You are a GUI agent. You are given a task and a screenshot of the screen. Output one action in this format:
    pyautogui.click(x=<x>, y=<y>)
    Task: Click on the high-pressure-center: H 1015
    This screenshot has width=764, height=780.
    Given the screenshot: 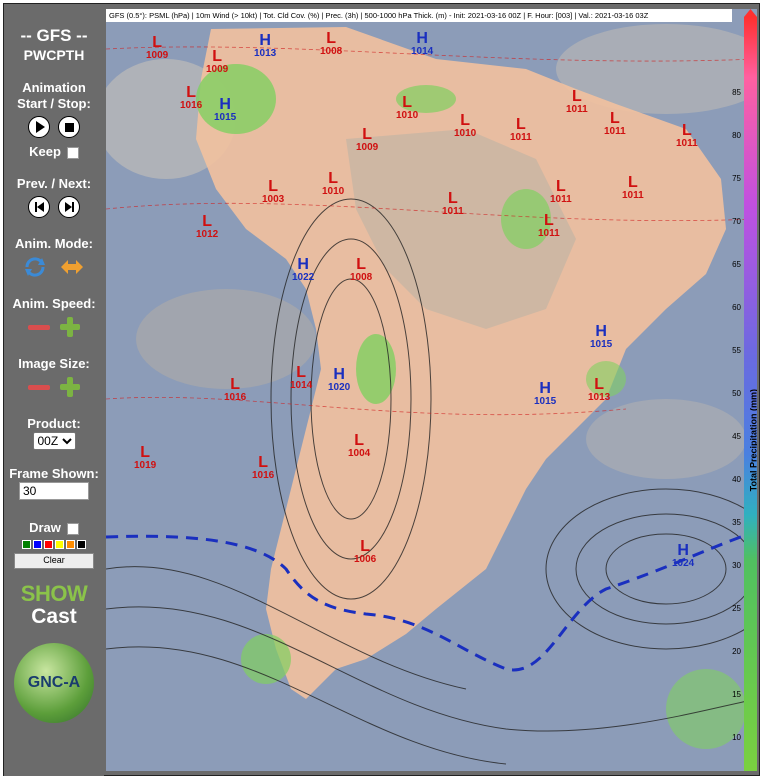 What is the action you would take?
    pyautogui.click(x=545, y=394)
    